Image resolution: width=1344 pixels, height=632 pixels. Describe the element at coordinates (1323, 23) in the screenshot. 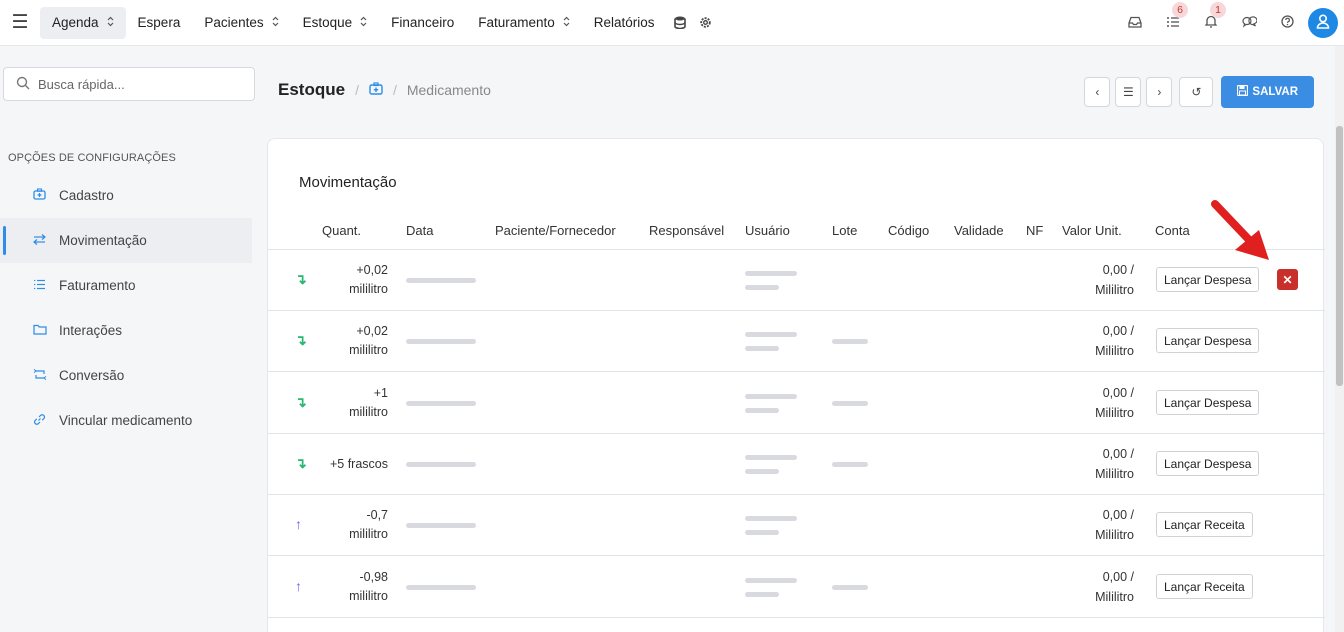

I see `avatar` at that location.